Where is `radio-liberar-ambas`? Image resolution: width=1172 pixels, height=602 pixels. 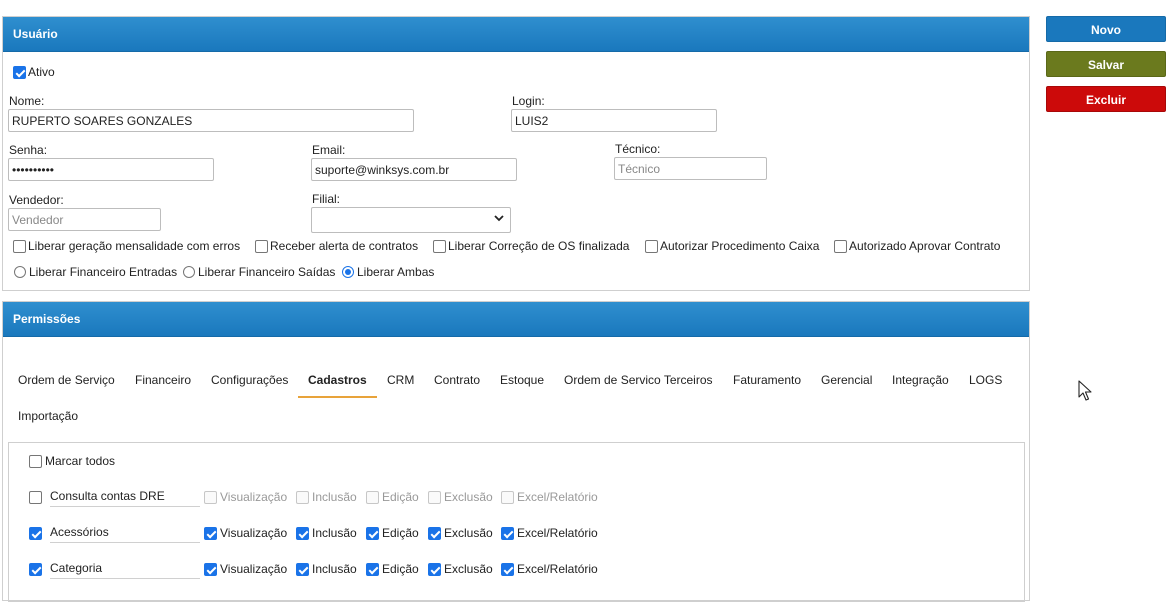
radio-liberar-ambas is located at coordinates (348, 272).